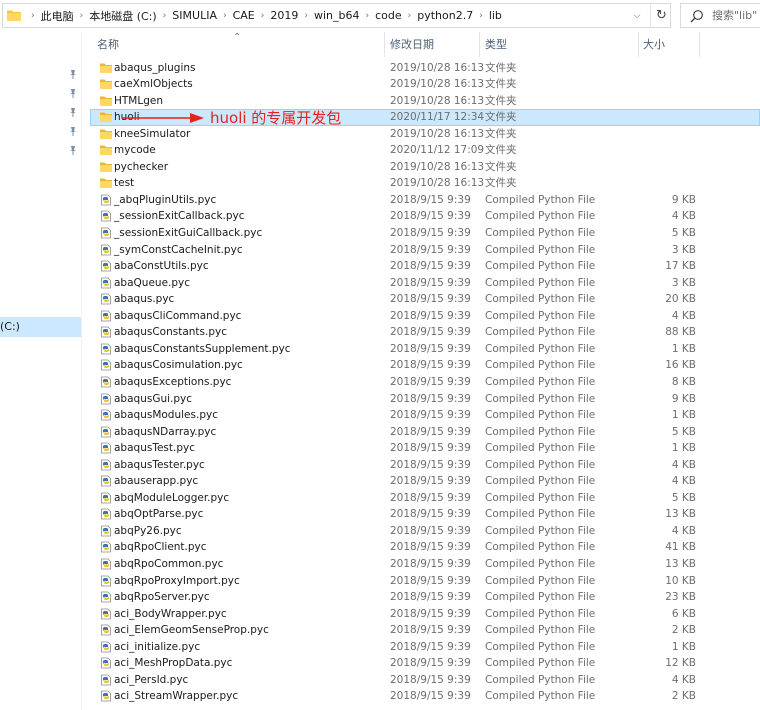 The width and height of the screenshot is (760, 710). What do you see at coordinates (637, 15) in the screenshot?
I see `chevron-down-icon: ⌵` at bounding box center [637, 15].